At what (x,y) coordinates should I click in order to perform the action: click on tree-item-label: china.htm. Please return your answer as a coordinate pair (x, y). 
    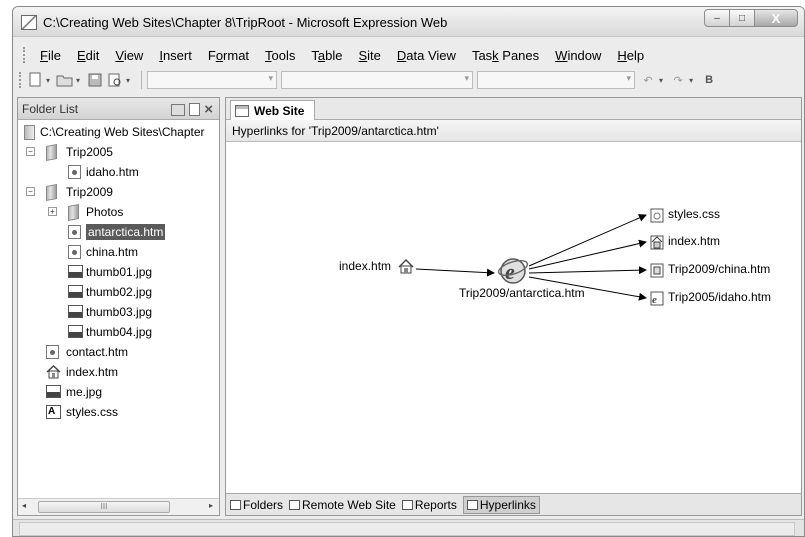
    Looking at the image, I should click on (112, 252).